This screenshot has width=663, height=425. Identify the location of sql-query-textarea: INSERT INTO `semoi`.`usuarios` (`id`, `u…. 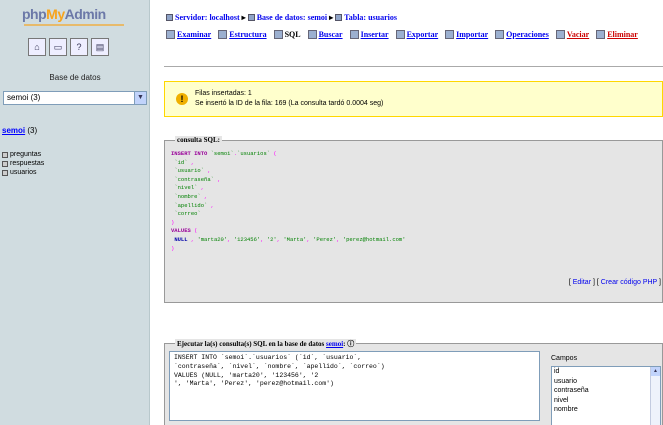
(354, 386).